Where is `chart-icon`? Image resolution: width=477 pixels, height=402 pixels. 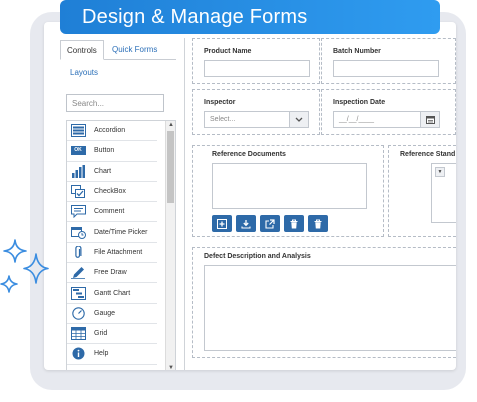
chart-icon is located at coordinates (78, 171).